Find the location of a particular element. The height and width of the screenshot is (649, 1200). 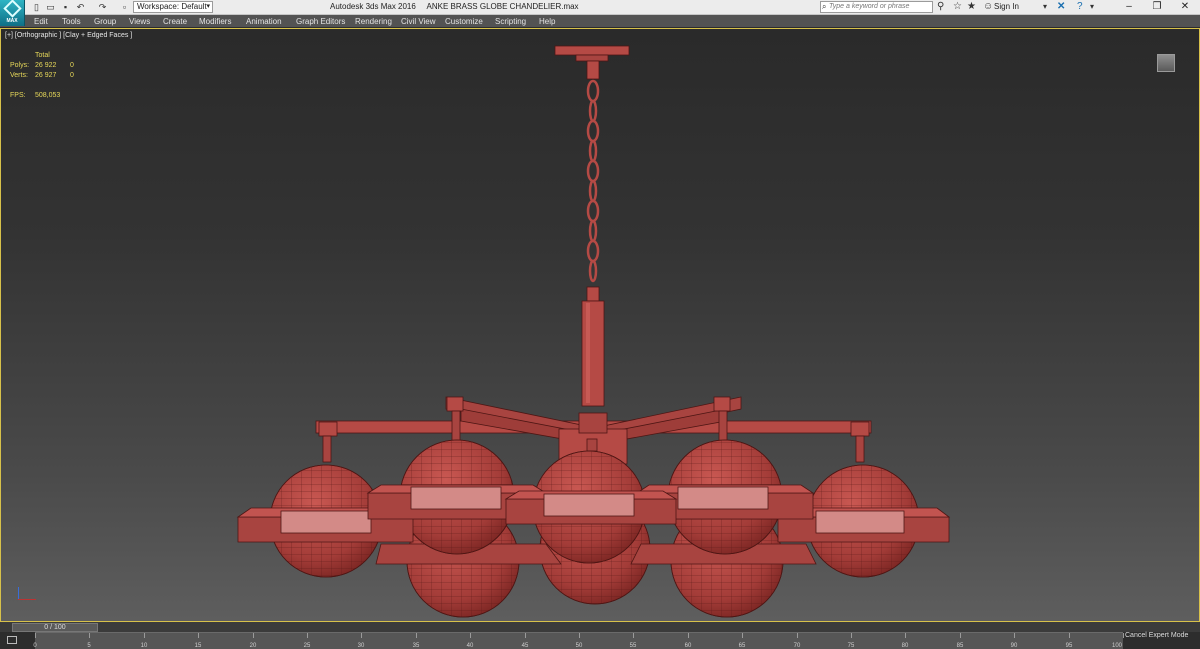

fps-value: 508,053 is located at coordinates (48, 95).